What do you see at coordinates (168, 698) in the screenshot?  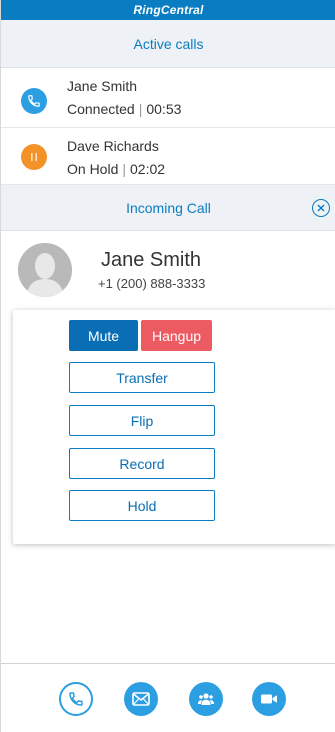 I see `bottom-nav` at bounding box center [168, 698].